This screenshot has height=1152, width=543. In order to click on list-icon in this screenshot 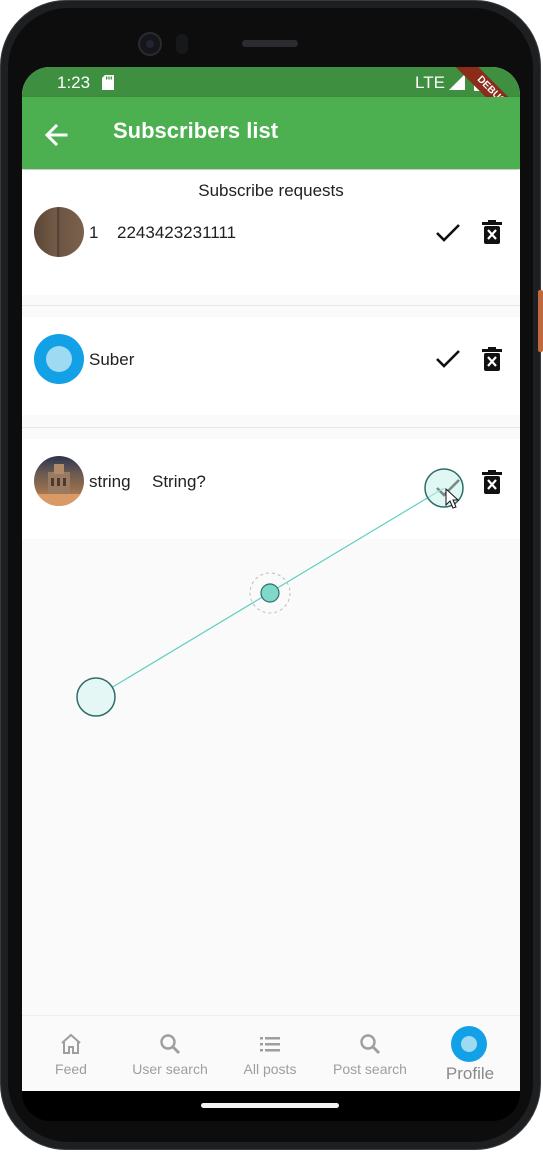, I will do `click(270, 1044)`.